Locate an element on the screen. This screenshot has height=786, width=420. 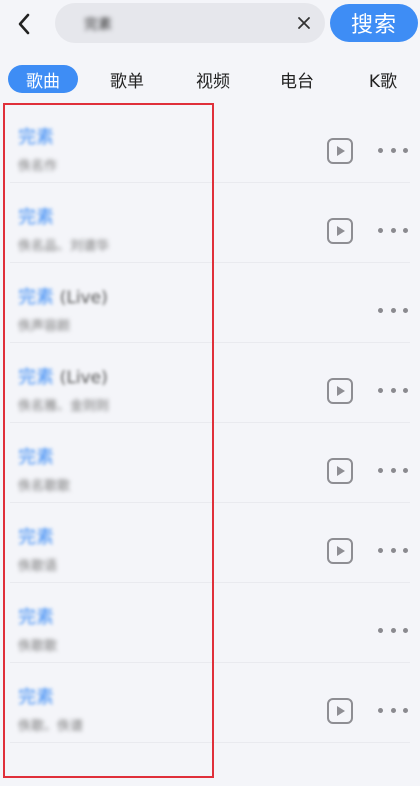
song-row: 完素 佚名品、刘谱华 is located at coordinates (210, 223).